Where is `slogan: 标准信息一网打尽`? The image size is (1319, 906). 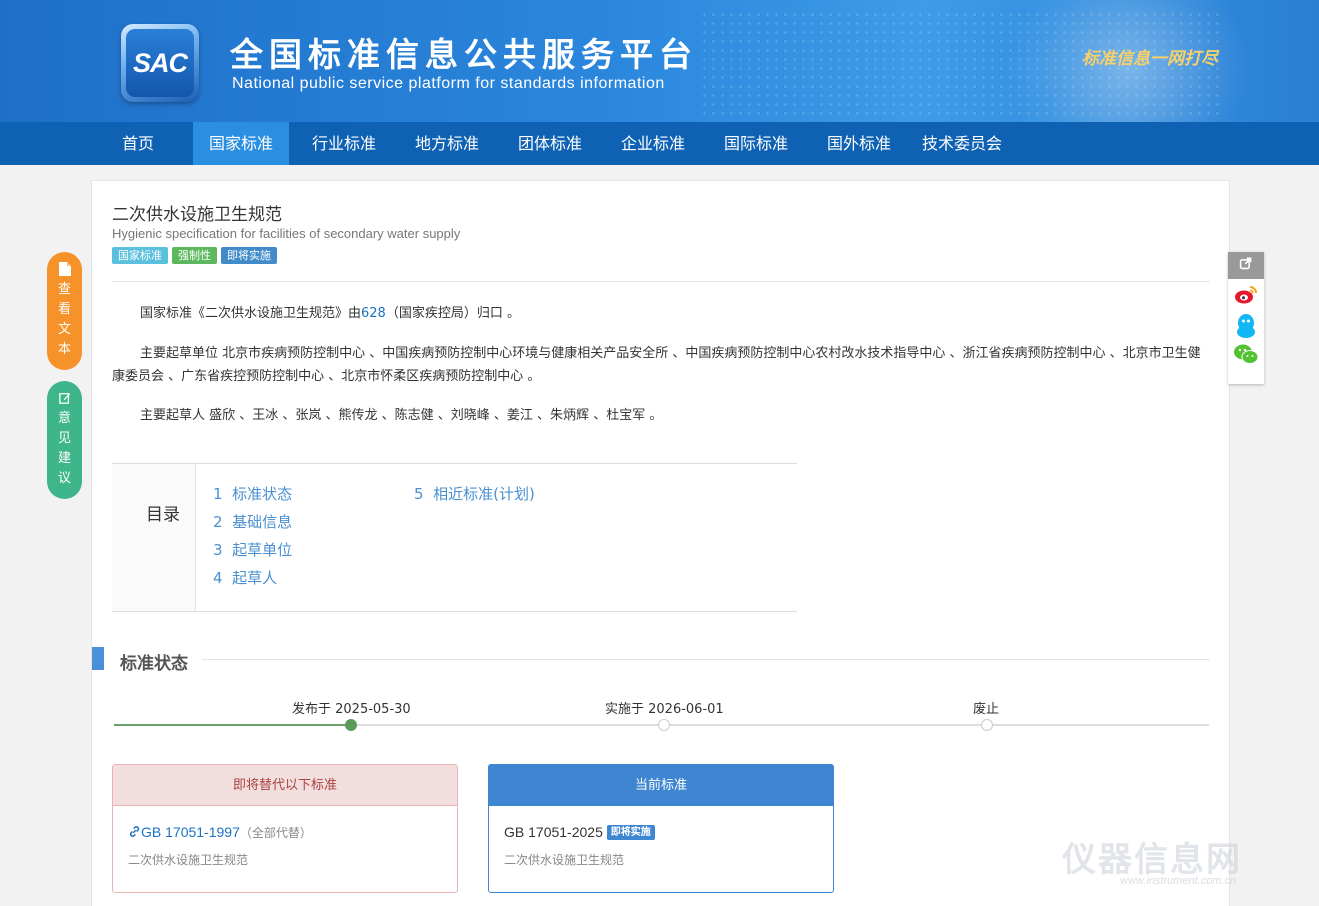
slogan: 标准信息一网打尽 is located at coordinates (1150, 59).